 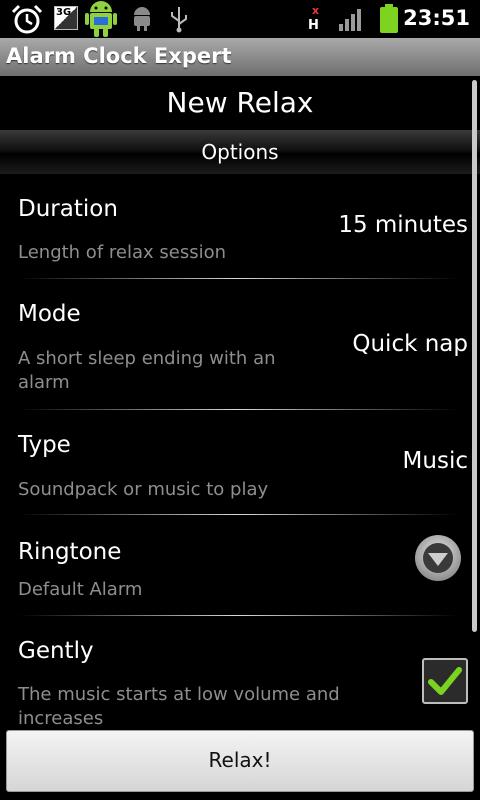 I want to click on row-value: Quick nap, so click(x=410, y=344).